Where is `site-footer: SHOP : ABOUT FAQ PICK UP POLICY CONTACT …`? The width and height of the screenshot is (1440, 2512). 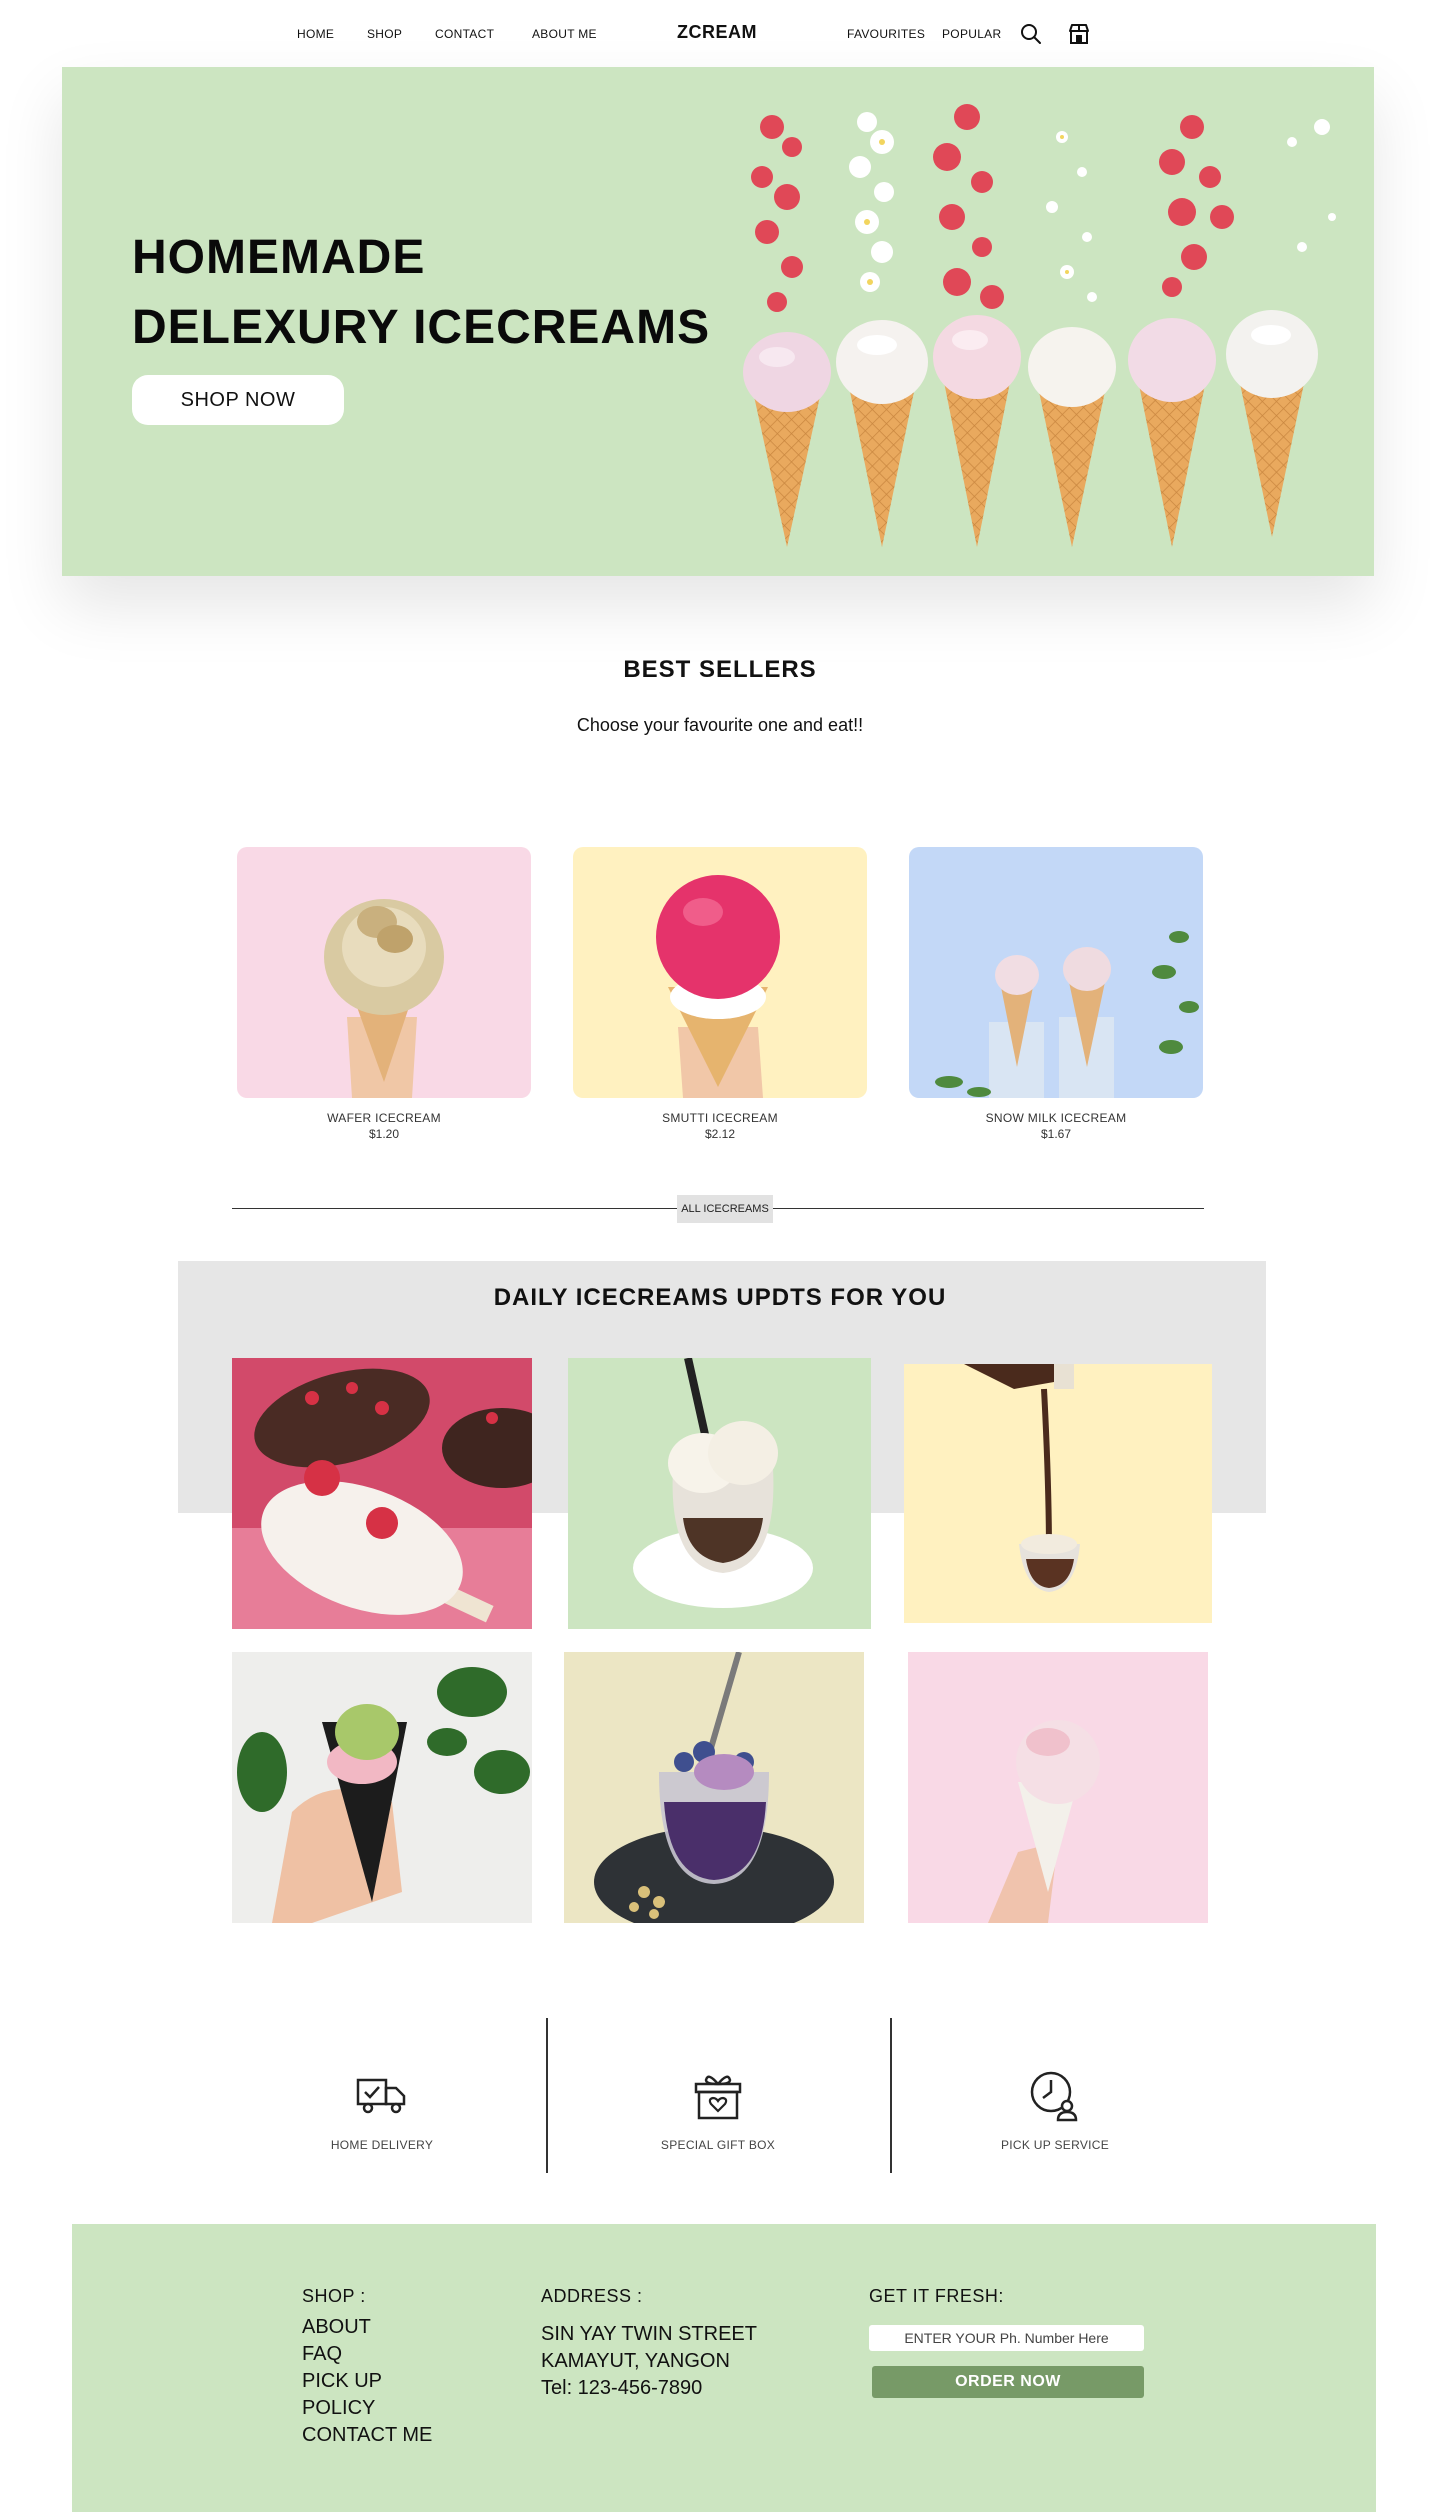
site-footer: SHOP : ABOUT FAQ PICK UP POLICY CONTACT … is located at coordinates (724, 2368).